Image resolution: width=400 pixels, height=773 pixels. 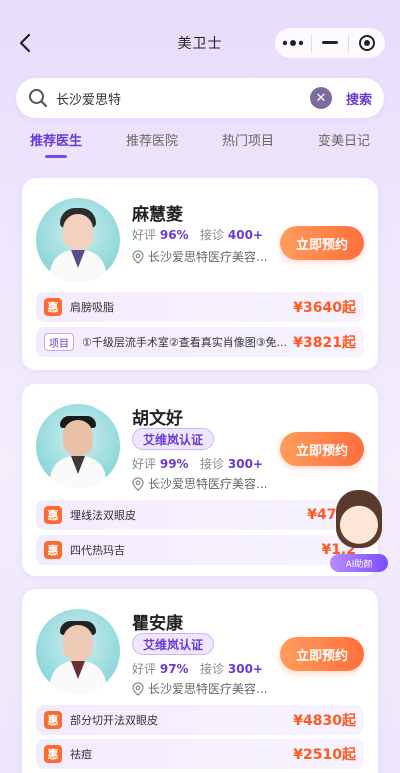 What do you see at coordinates (359, 519) in the screenshot?
I see `ai-avatar` at bounding box center [359, 519].